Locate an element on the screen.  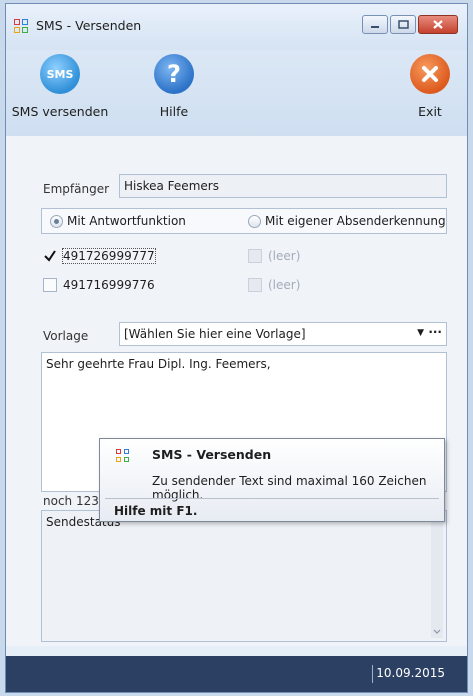
title-bar: SMS - Versenden is located at coordinates (236, 27).